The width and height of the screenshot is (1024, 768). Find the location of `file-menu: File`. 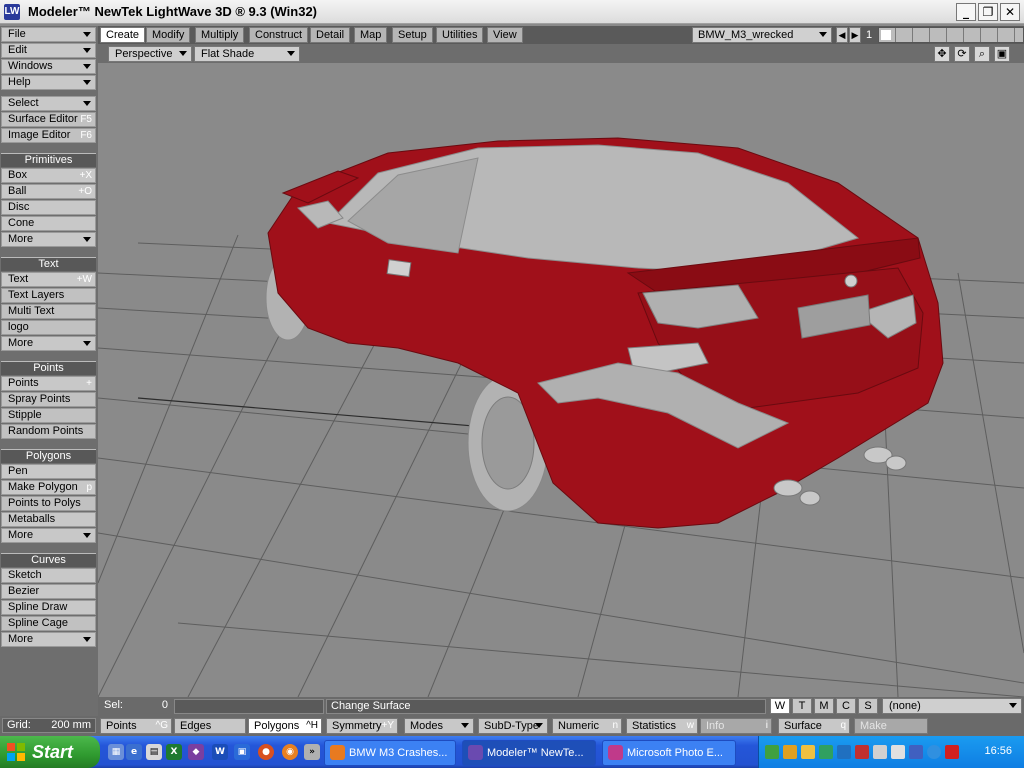

file-menu: File is located at coordinates (48, 34).